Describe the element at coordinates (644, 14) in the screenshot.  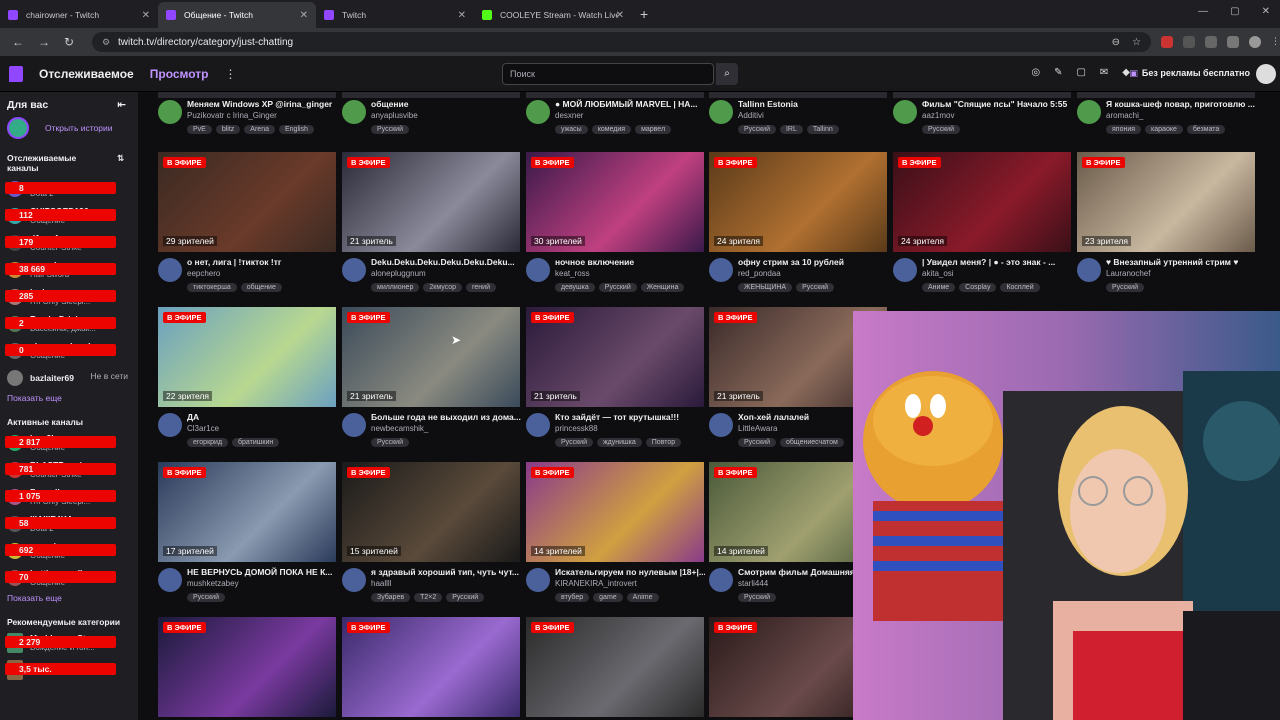
I see `new-tab-icon: +` at that location.